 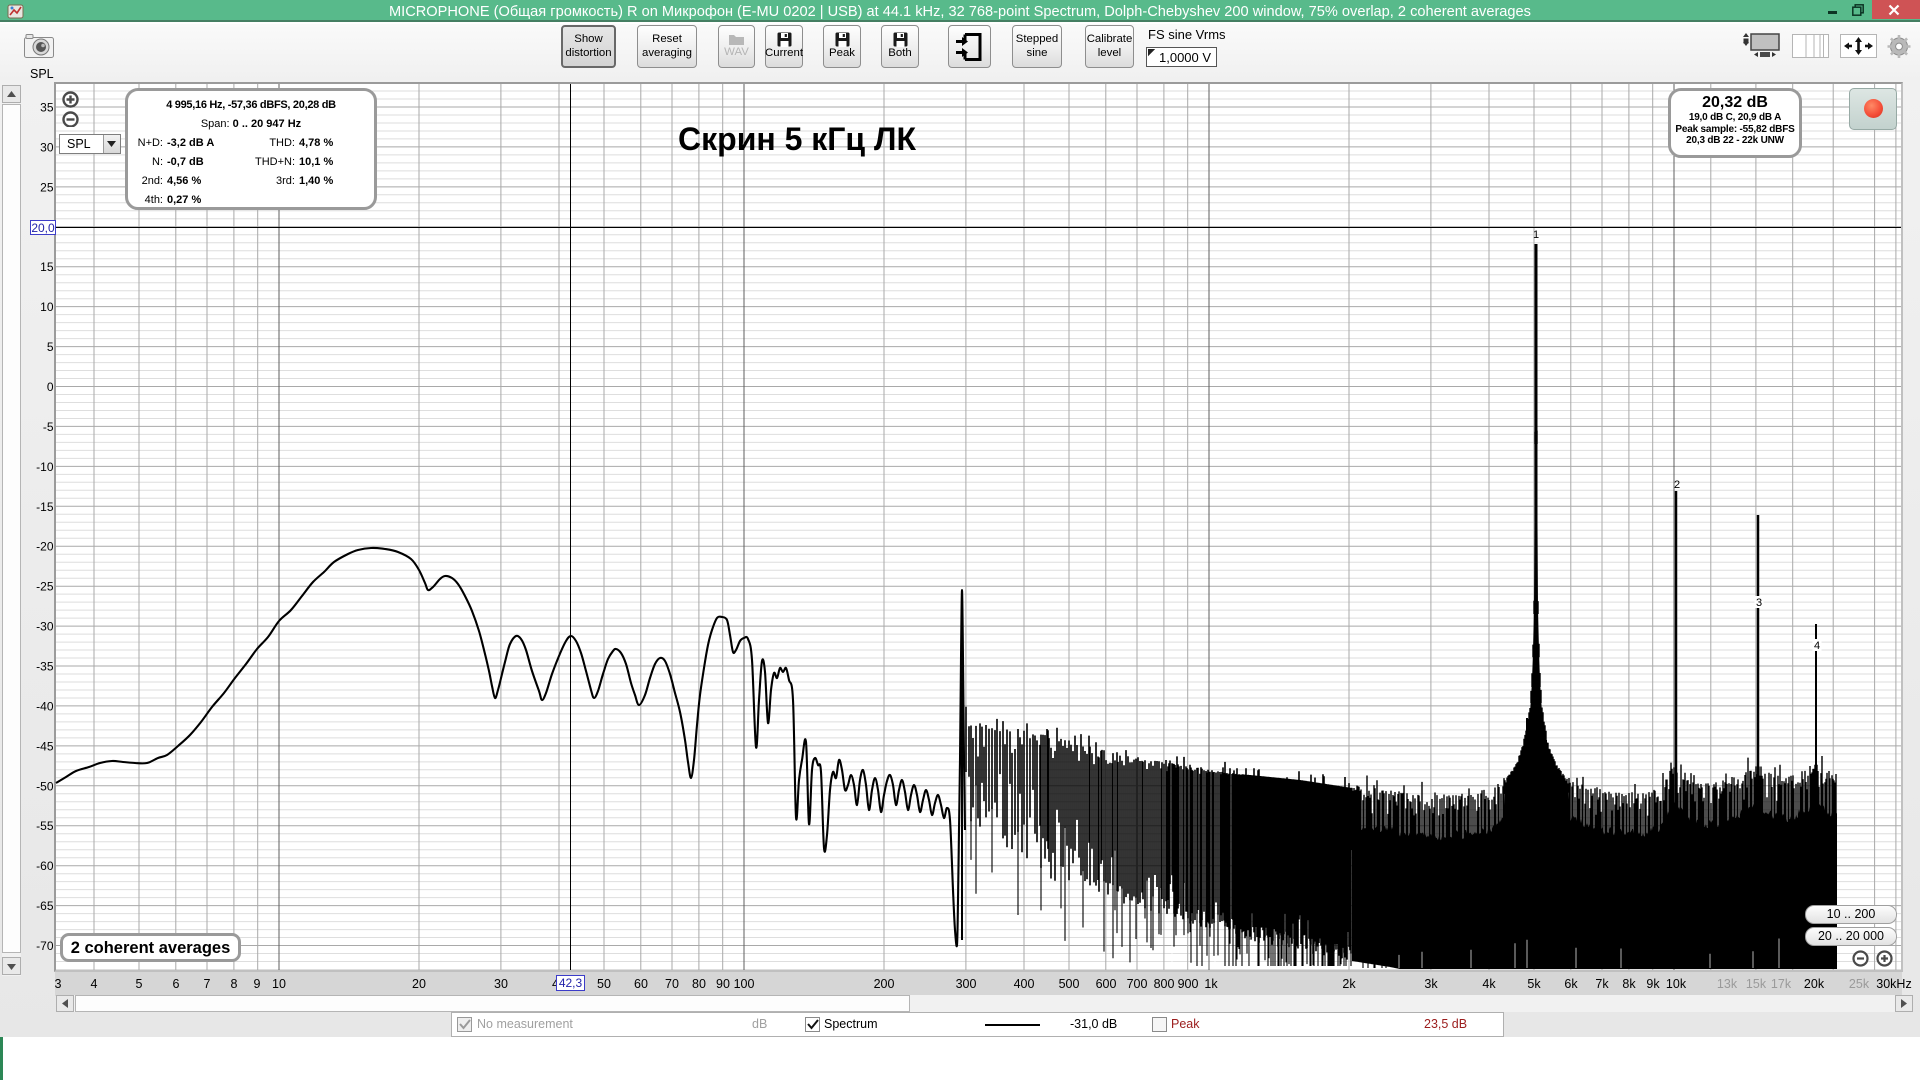 I want to click on svg-text: 17k, so click(x=1781, y=984).